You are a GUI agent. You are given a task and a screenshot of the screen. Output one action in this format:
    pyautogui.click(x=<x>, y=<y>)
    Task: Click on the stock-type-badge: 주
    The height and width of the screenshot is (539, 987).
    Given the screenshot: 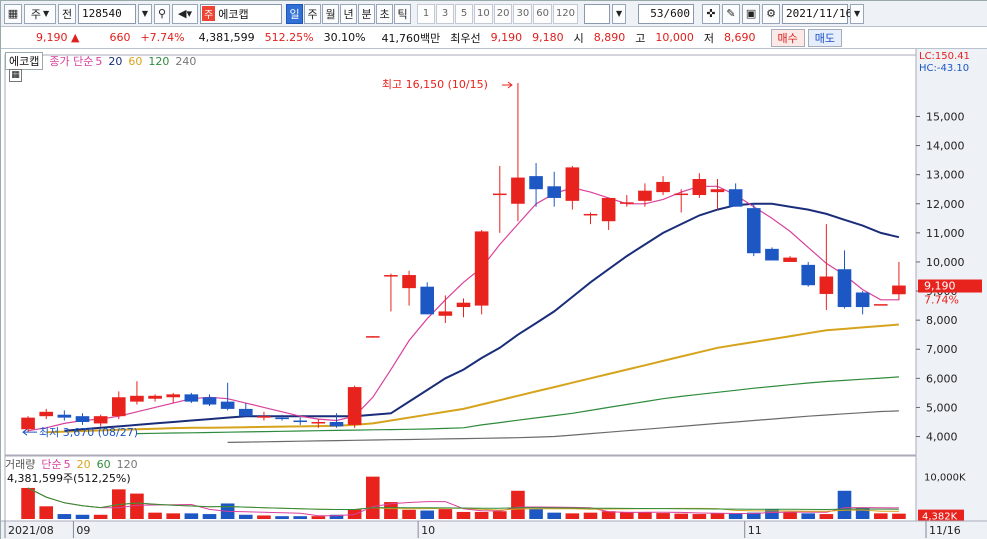 What is the action you would take?
    pyautogui.click(x=209, y=13)
    